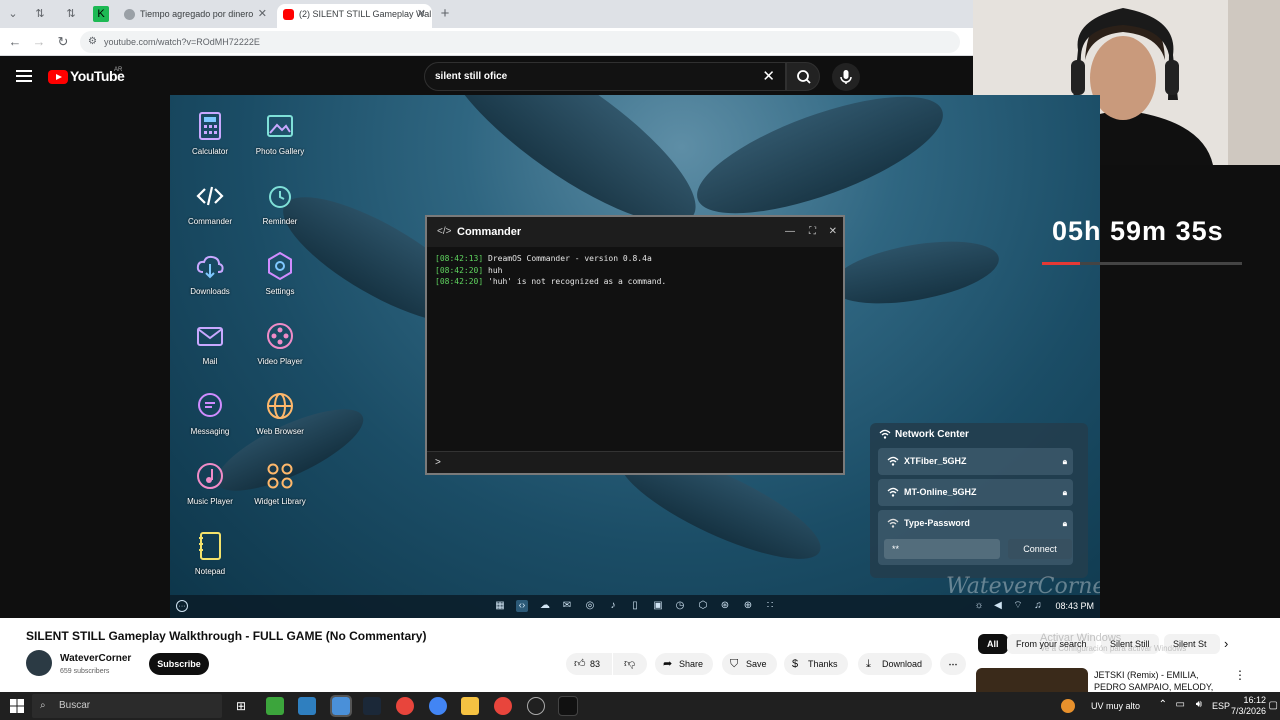 The width and height of the screenshot is (1280, 720). I want to click on forward-icon: →, so click(39, 42).